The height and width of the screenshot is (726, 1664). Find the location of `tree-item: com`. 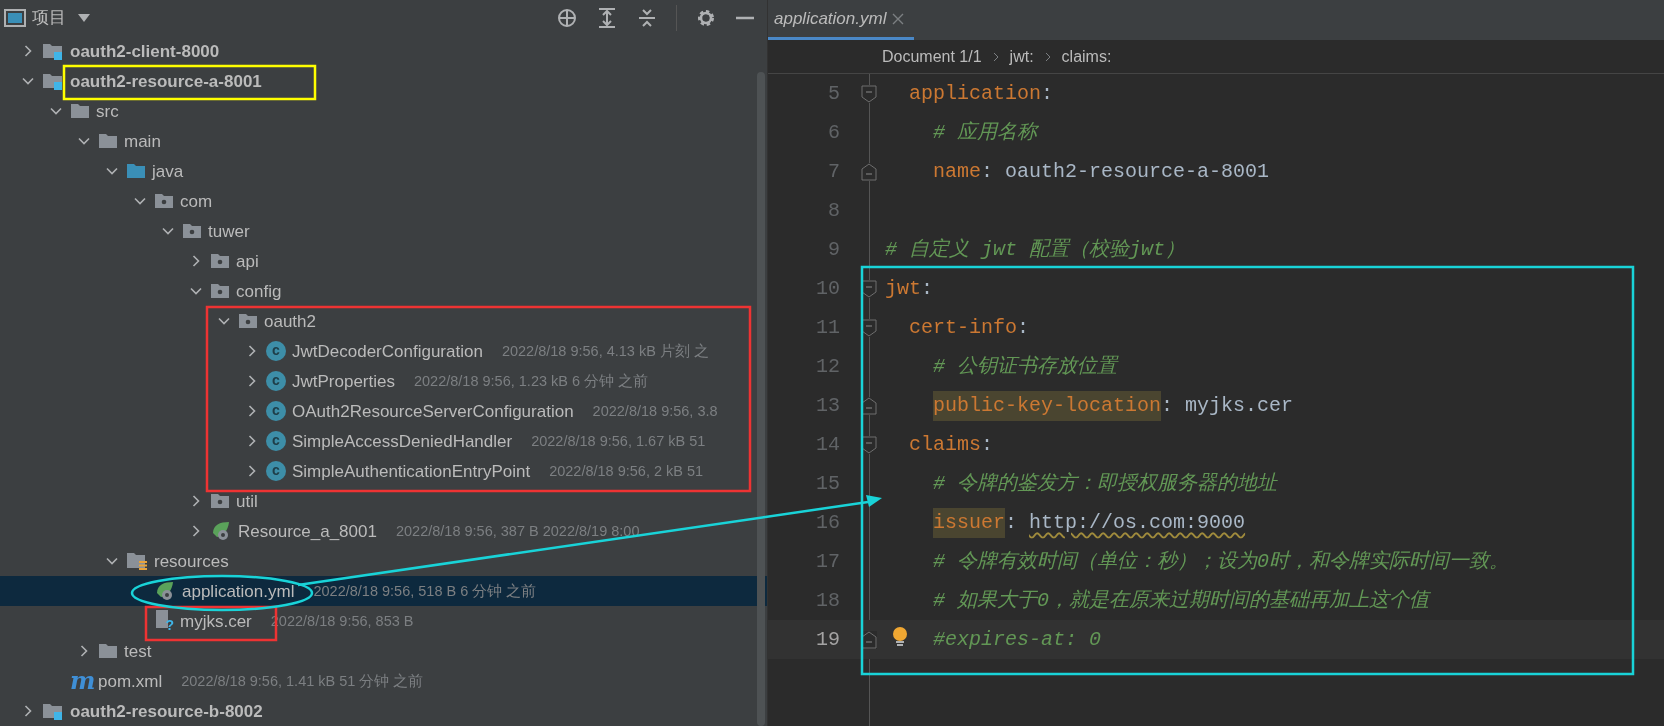

tree-item: com is located at coordinates (383, 201).